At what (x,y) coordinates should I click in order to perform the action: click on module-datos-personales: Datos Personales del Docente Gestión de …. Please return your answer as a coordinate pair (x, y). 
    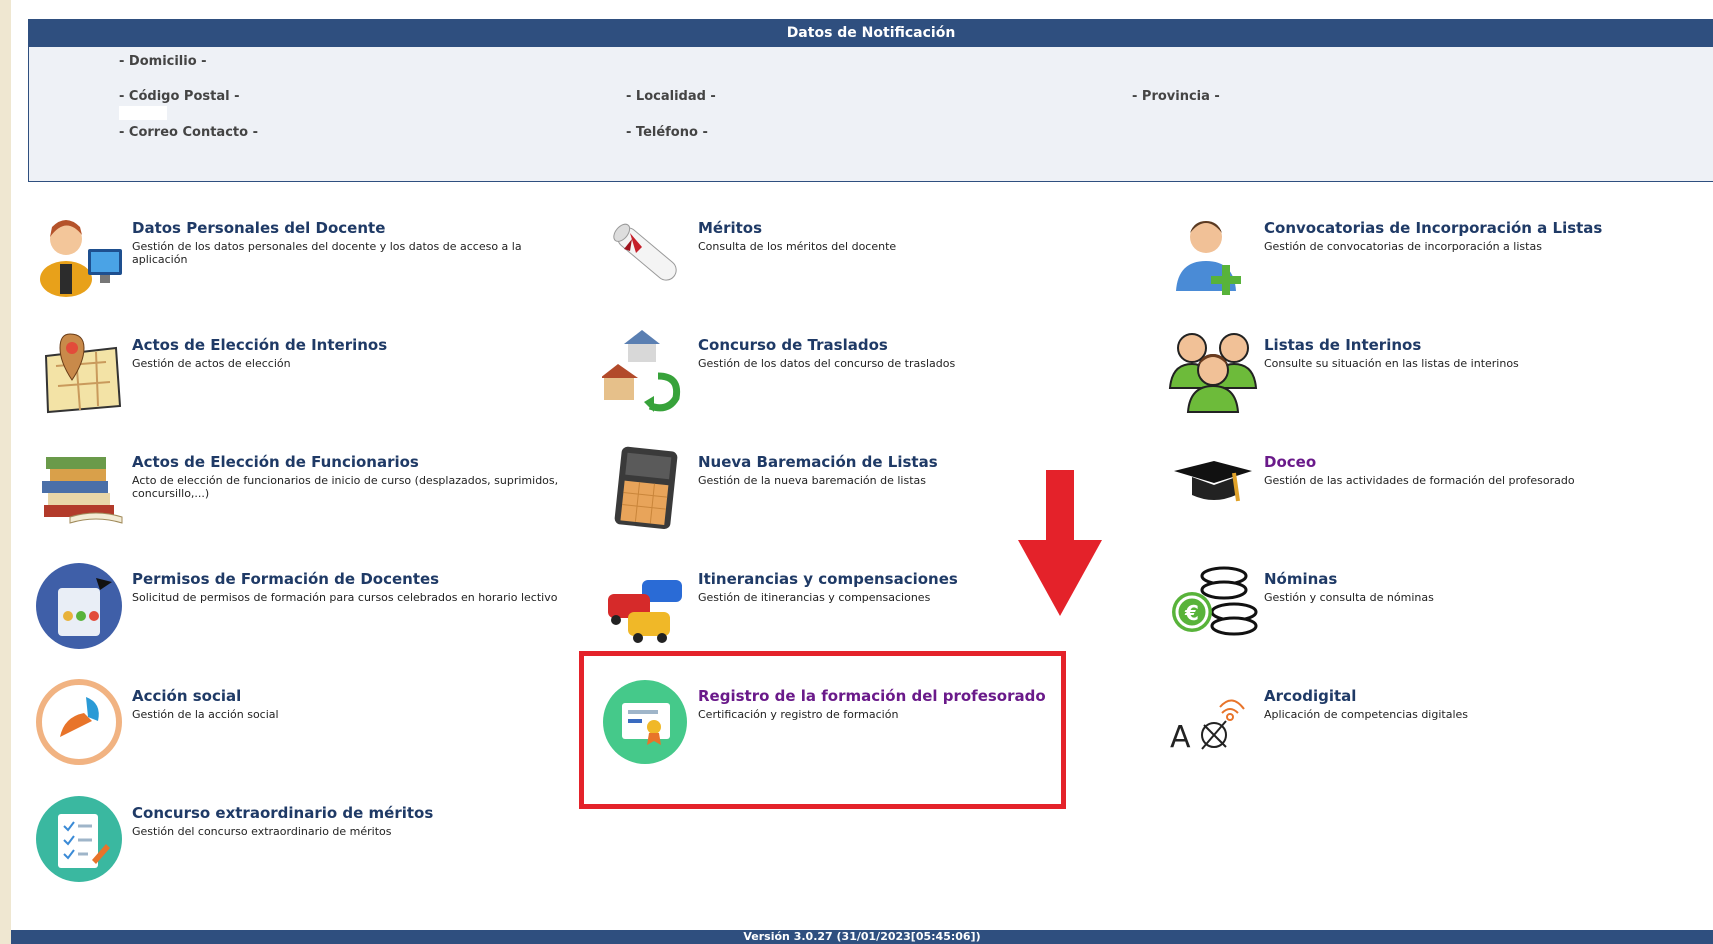
    Looking at the image, I should click on (306, 259).